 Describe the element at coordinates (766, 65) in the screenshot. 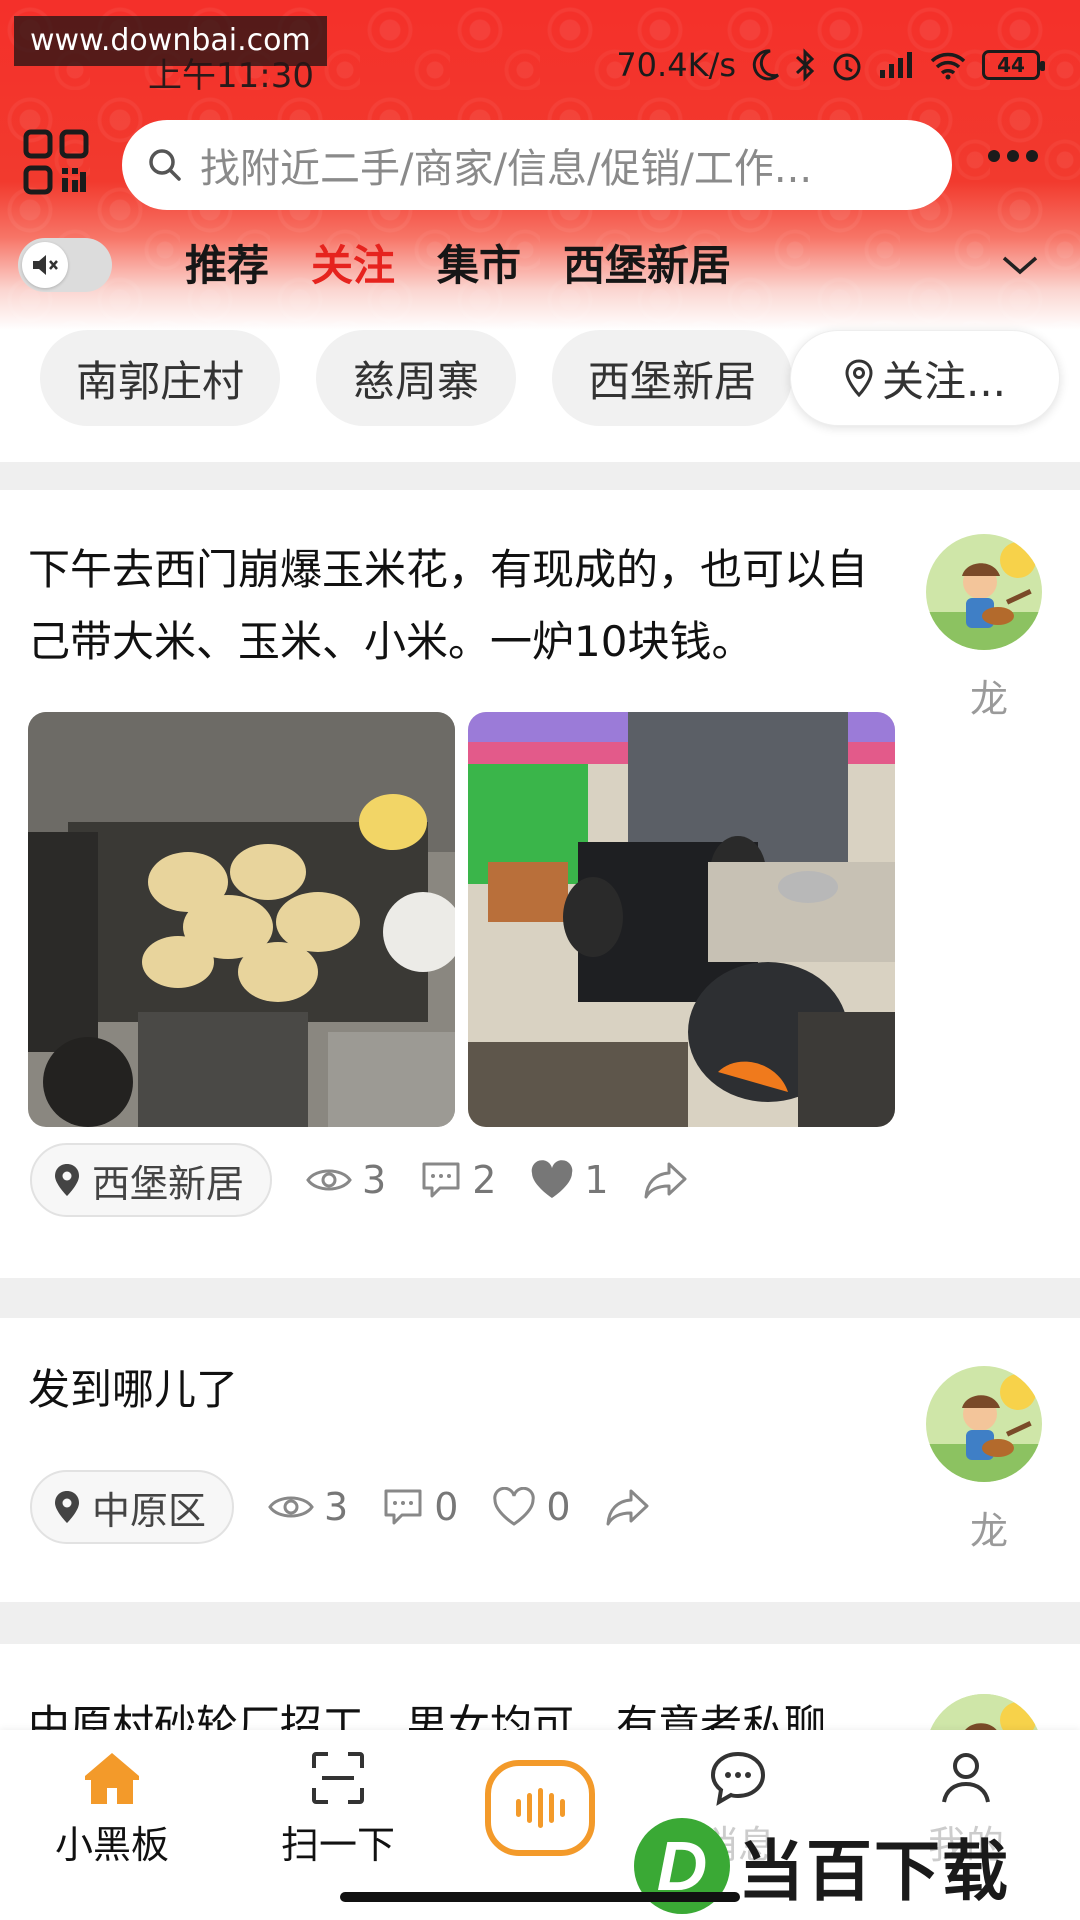

I see `moon-icon` at that location.